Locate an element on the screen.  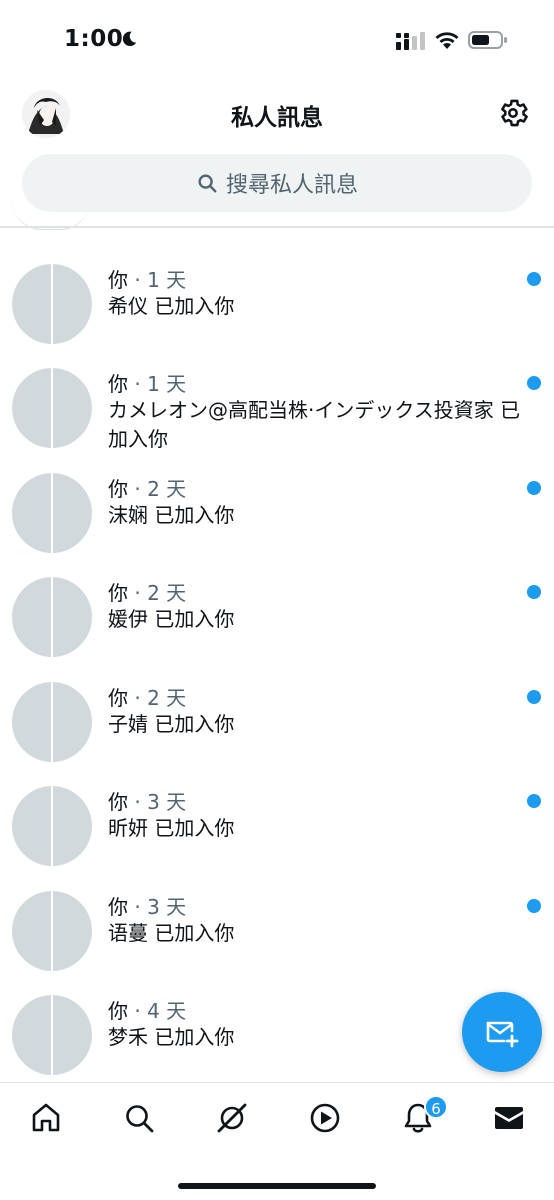
search-input: 搜尋私人訊息 is located at coordinates (277, 183).